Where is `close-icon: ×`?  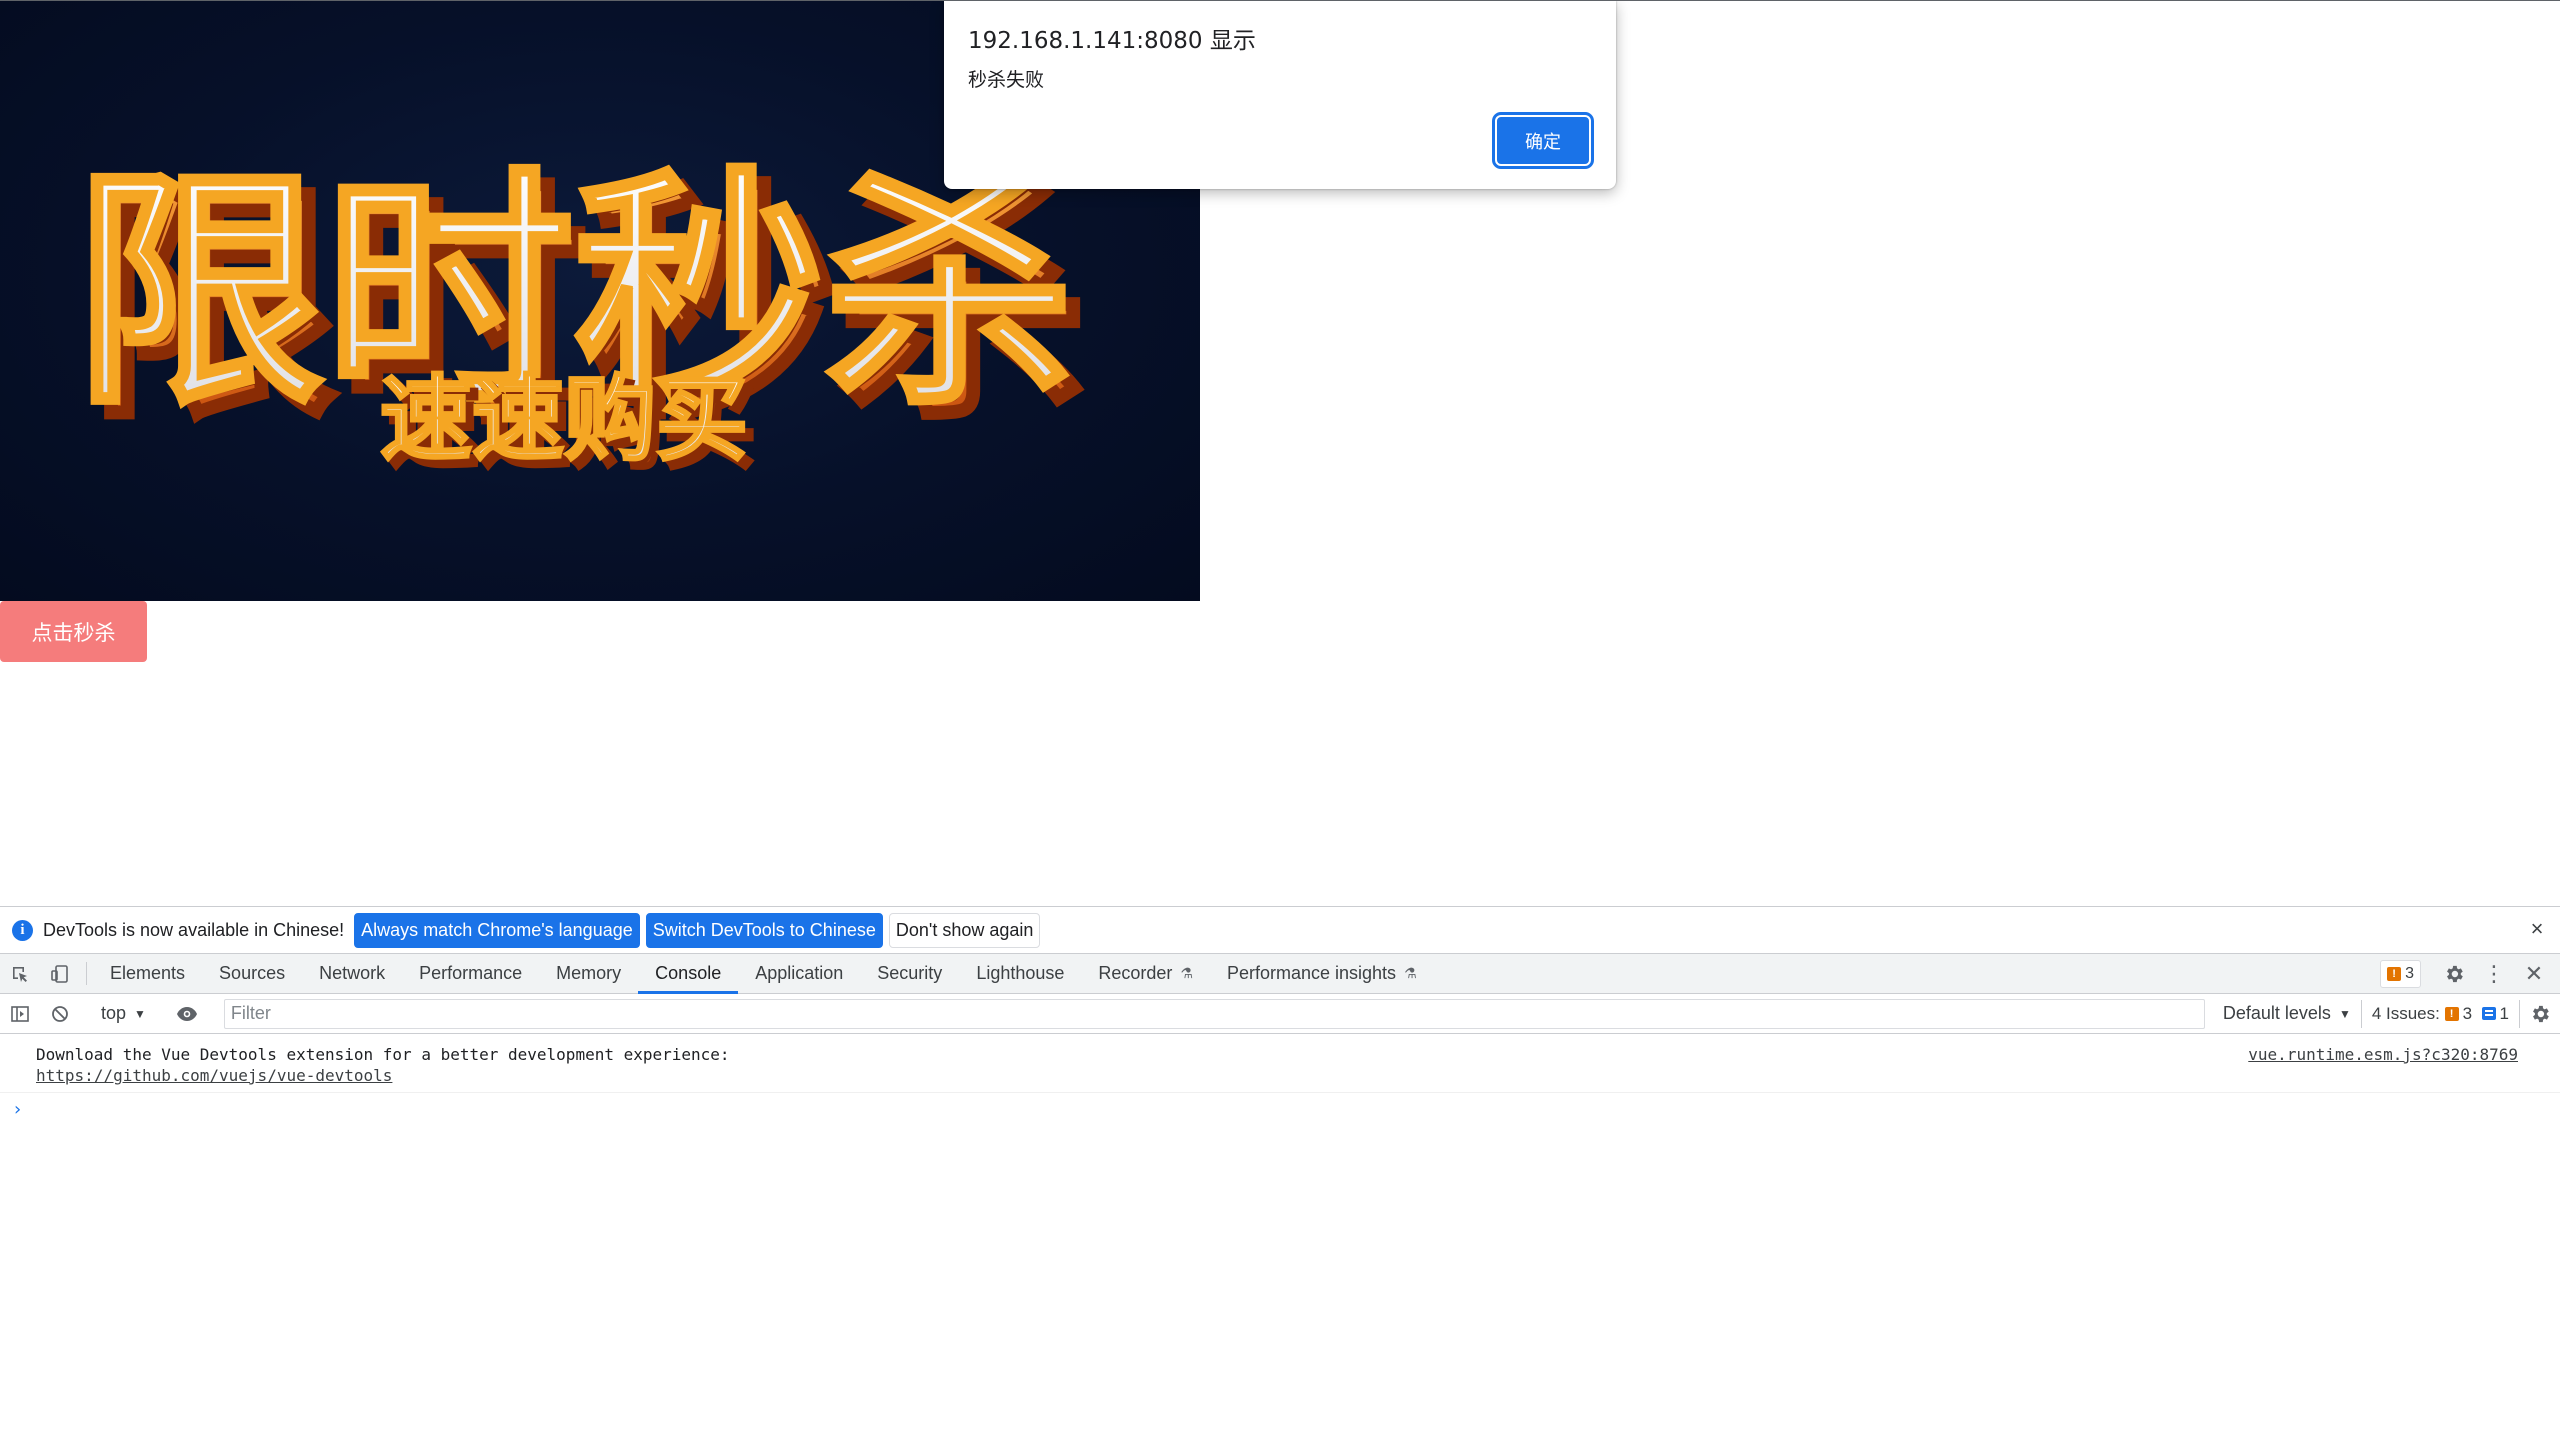 close-icon: × is located at coordinates (2537, 929).